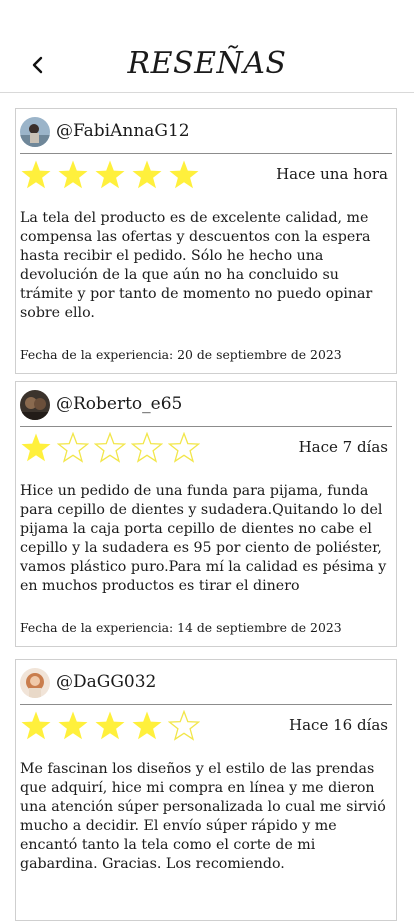 The image size is (414, 921). Describe the element at coordinates (119, 404) in the screenshot. I see `review-username: @Roberto_e65` at that location.